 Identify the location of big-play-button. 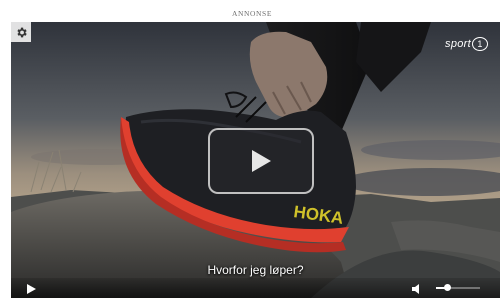
(261, 161).